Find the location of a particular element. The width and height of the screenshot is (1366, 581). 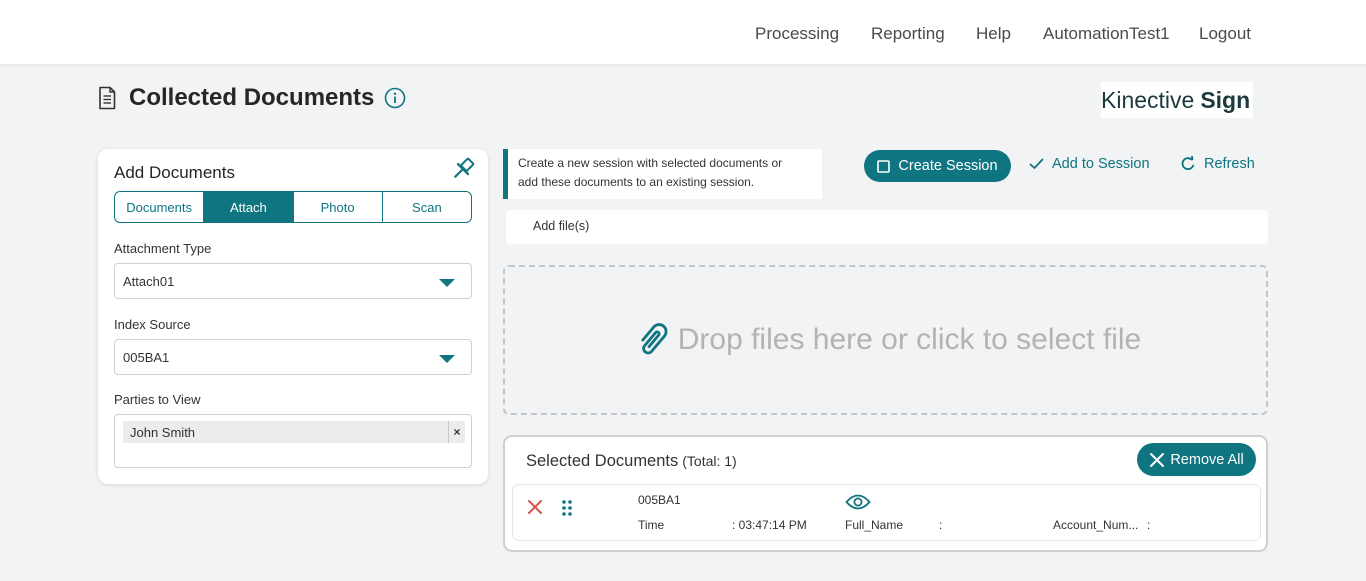

dropzone-text: Drop files here or click to select file is located at coordinates (909, 339).